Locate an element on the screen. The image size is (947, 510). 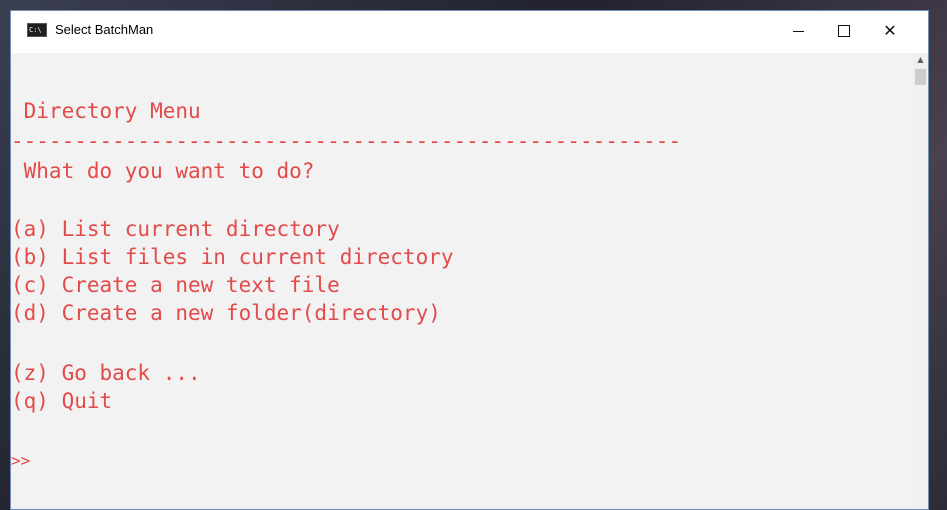
minimize-button is located at coordinates (798, 32).